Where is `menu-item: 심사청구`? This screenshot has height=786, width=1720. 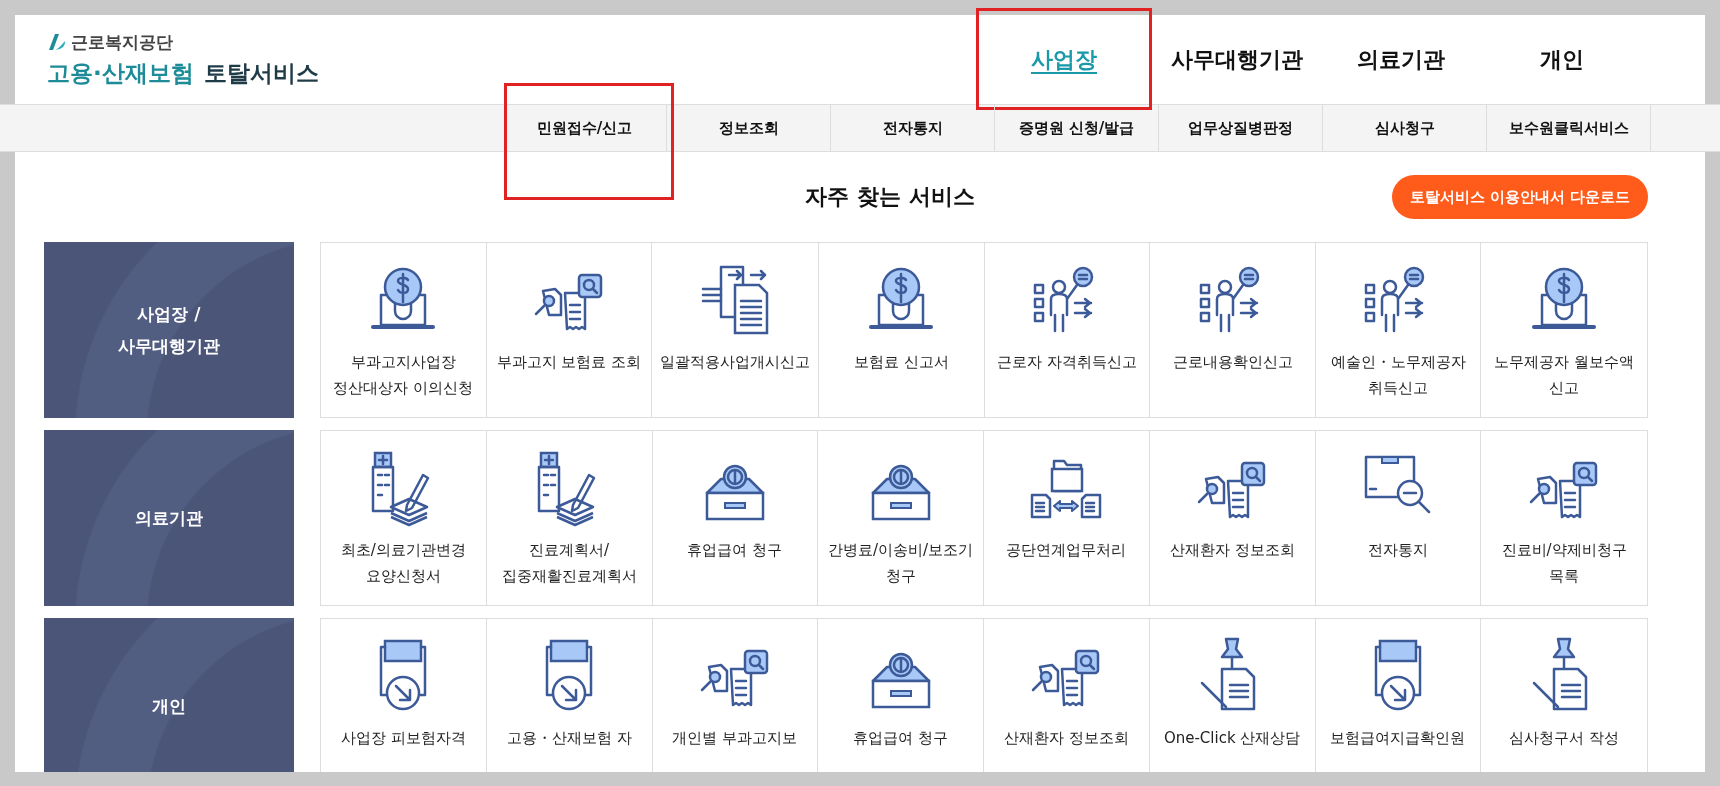 menu-item: 심사청구 is located at coordinates (1405, 128).